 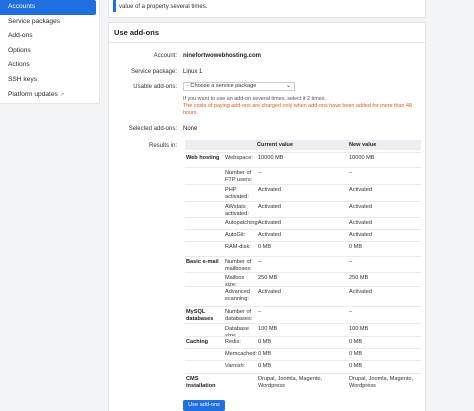 I want to click on table-row-label: Varnish:, so click(x=235, y=366).